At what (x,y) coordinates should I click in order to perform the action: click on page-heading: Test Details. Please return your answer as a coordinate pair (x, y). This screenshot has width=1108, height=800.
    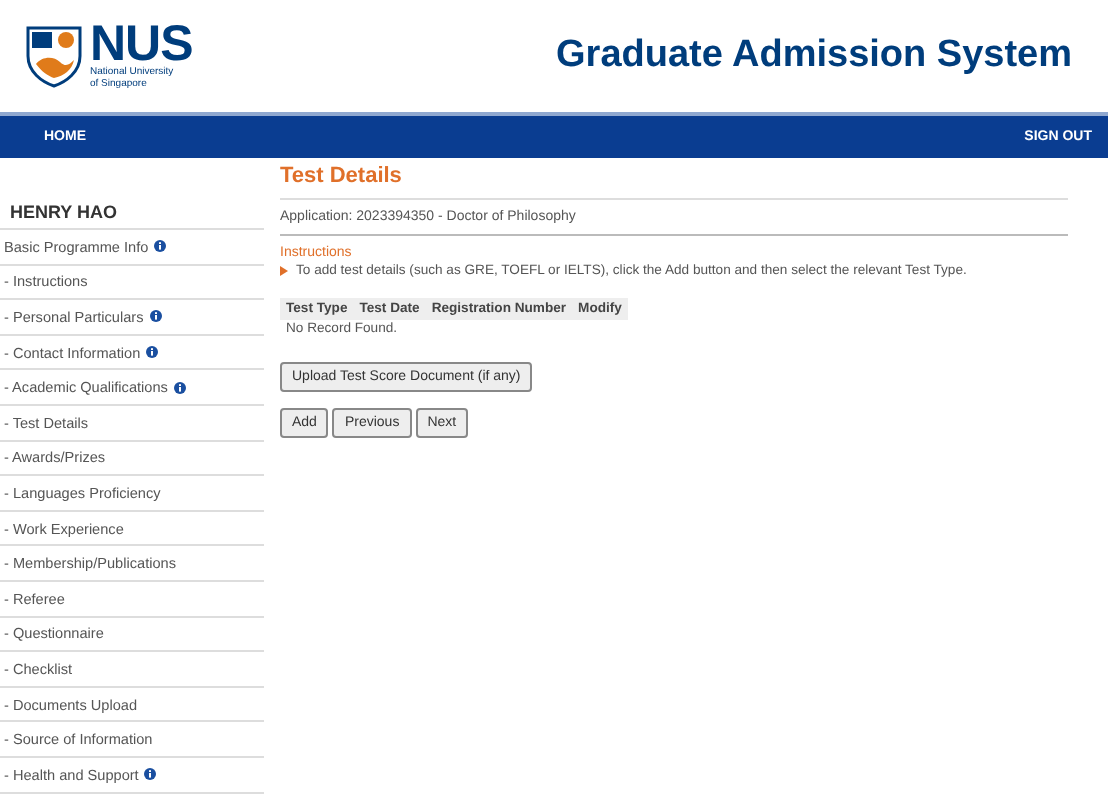
    Looking at the image, I should click on (674, 182).